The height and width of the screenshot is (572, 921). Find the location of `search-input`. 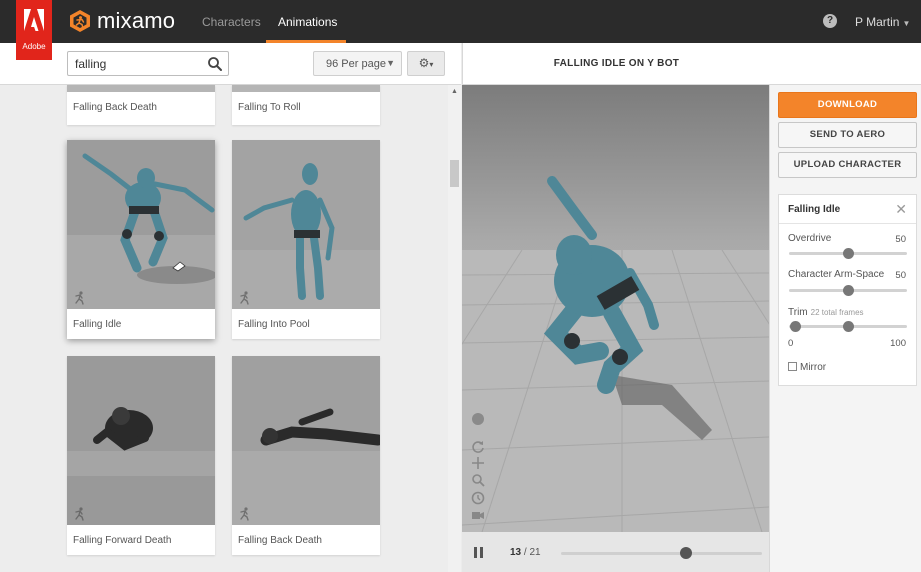

search-input is located at coordinates (140, 64).